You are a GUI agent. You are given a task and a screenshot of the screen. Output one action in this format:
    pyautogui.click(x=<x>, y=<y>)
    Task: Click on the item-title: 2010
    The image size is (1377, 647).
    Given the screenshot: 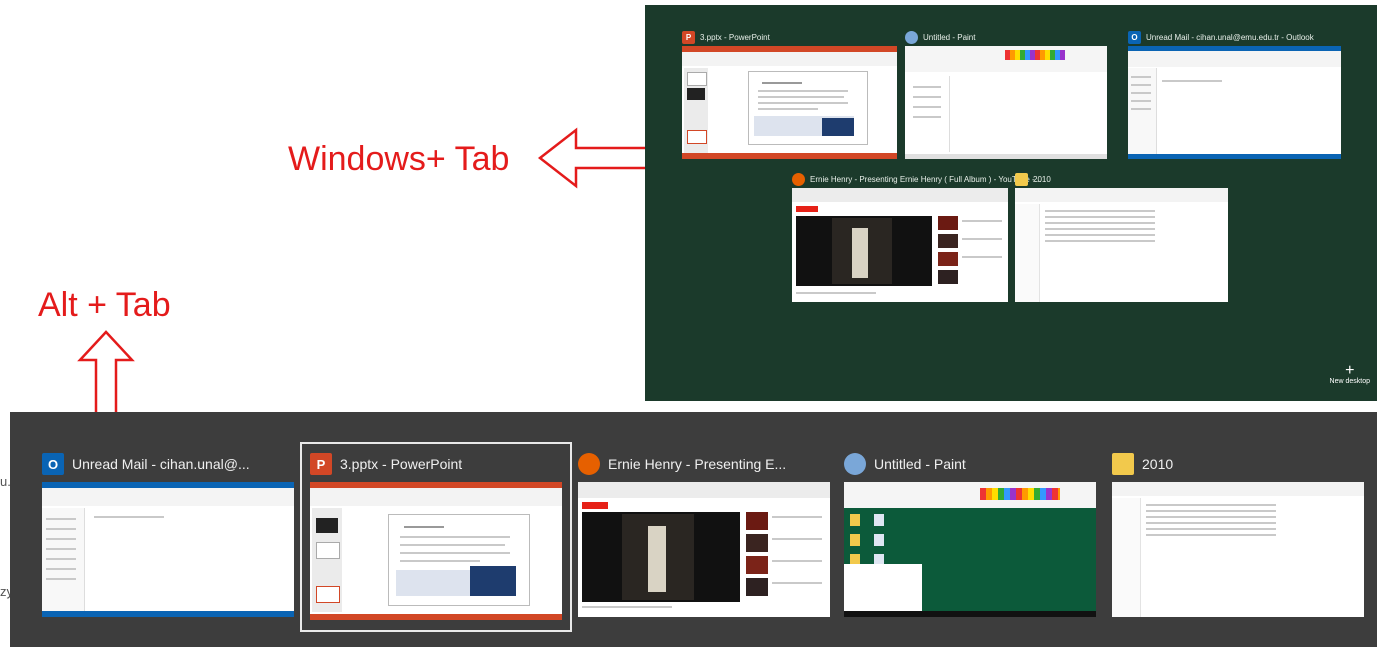 What is the action you would take?
    pyautogui.click(x=1142, y=464)
    